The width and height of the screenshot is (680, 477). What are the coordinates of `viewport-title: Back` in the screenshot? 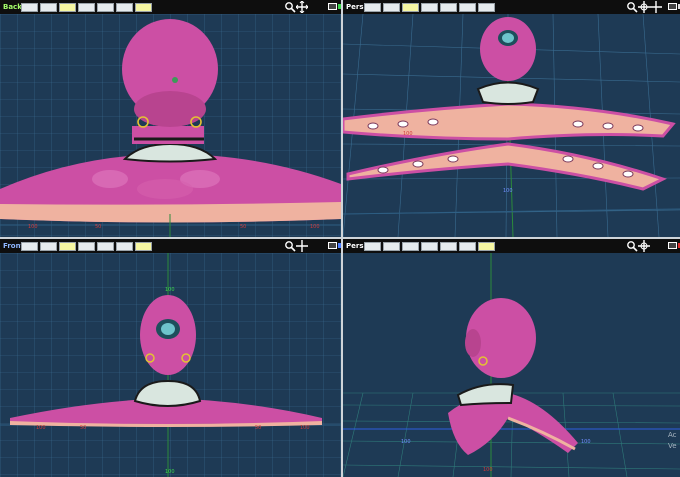 It's located at (12, 7).